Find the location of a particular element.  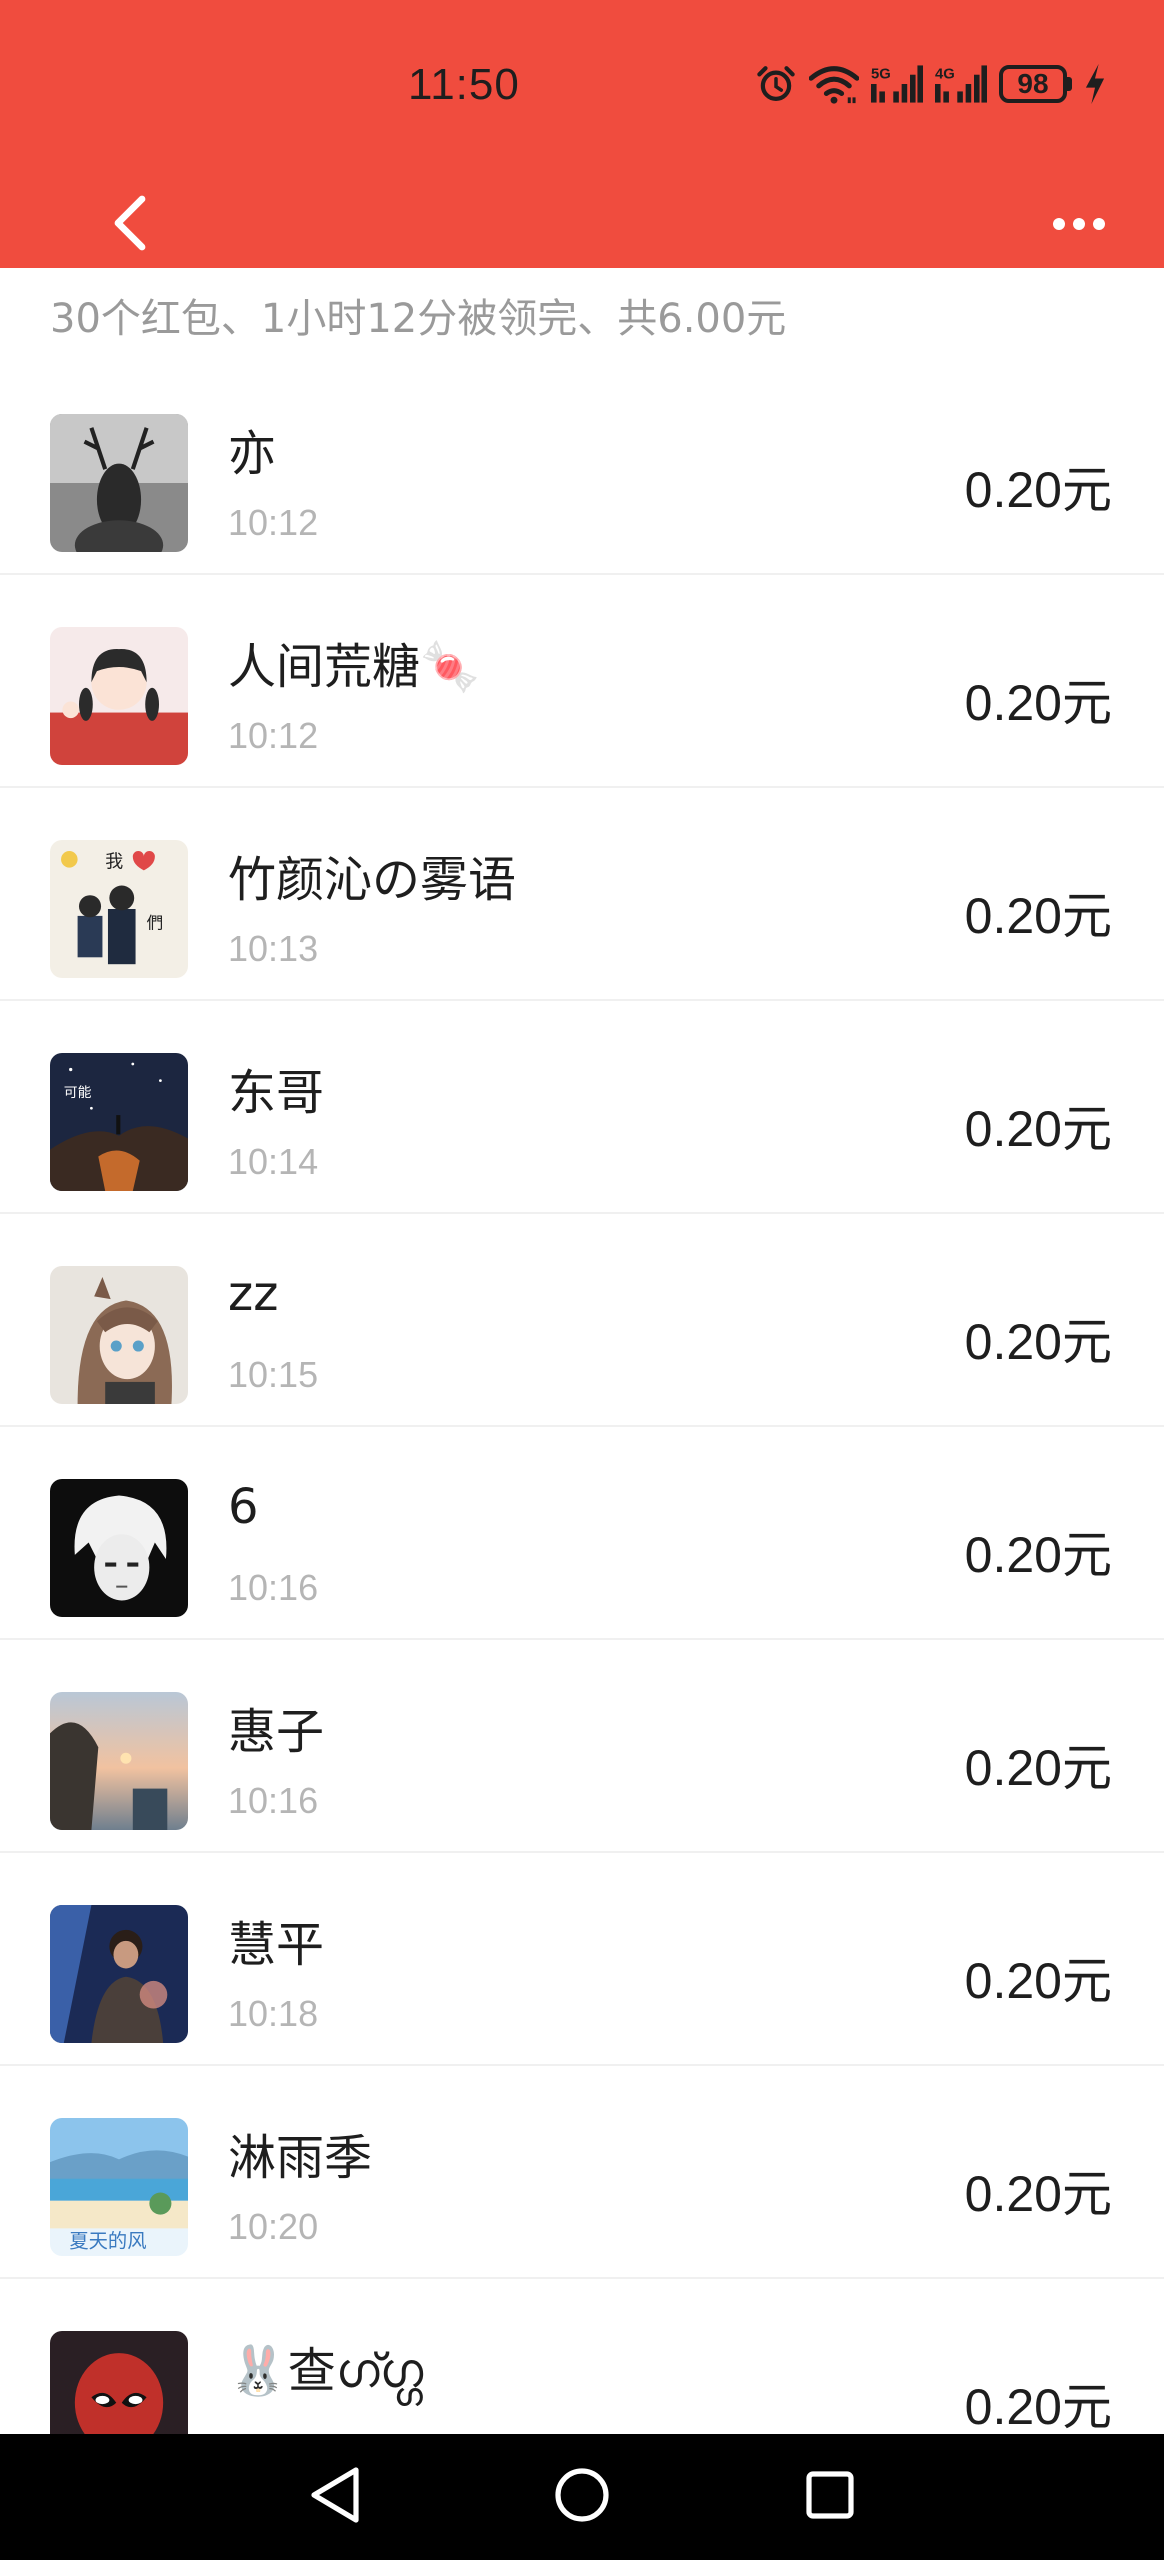

signal-4g-icon: 4G is located at coordinates (961, 84).